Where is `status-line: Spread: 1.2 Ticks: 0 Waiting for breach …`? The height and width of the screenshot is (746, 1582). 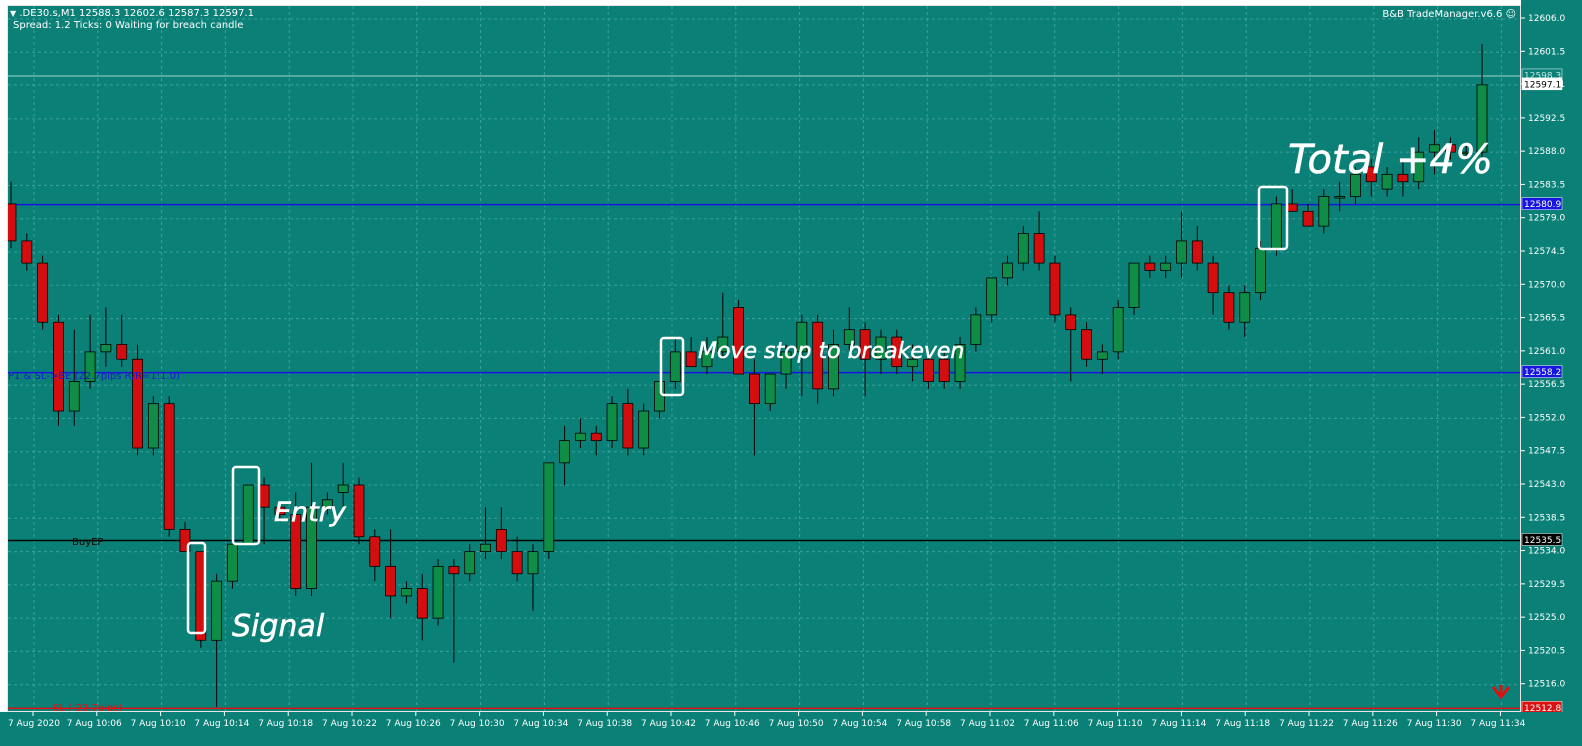 status-line: Spread: 1.2 Ticks: 0 Waiting for breach … is located at coordinates (128, 25).